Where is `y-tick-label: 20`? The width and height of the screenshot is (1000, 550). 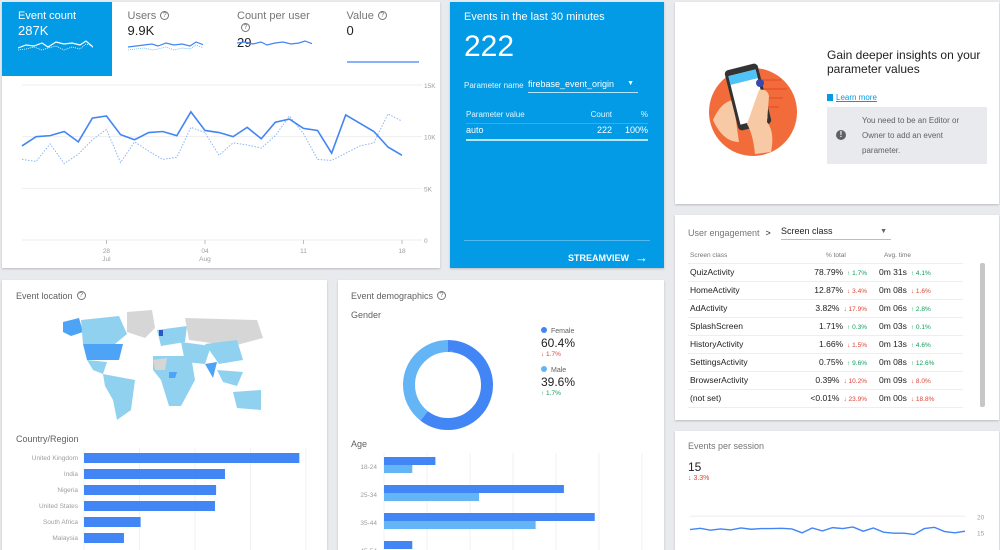 y-tick-label: 20 is located at coordinates (981, 517).